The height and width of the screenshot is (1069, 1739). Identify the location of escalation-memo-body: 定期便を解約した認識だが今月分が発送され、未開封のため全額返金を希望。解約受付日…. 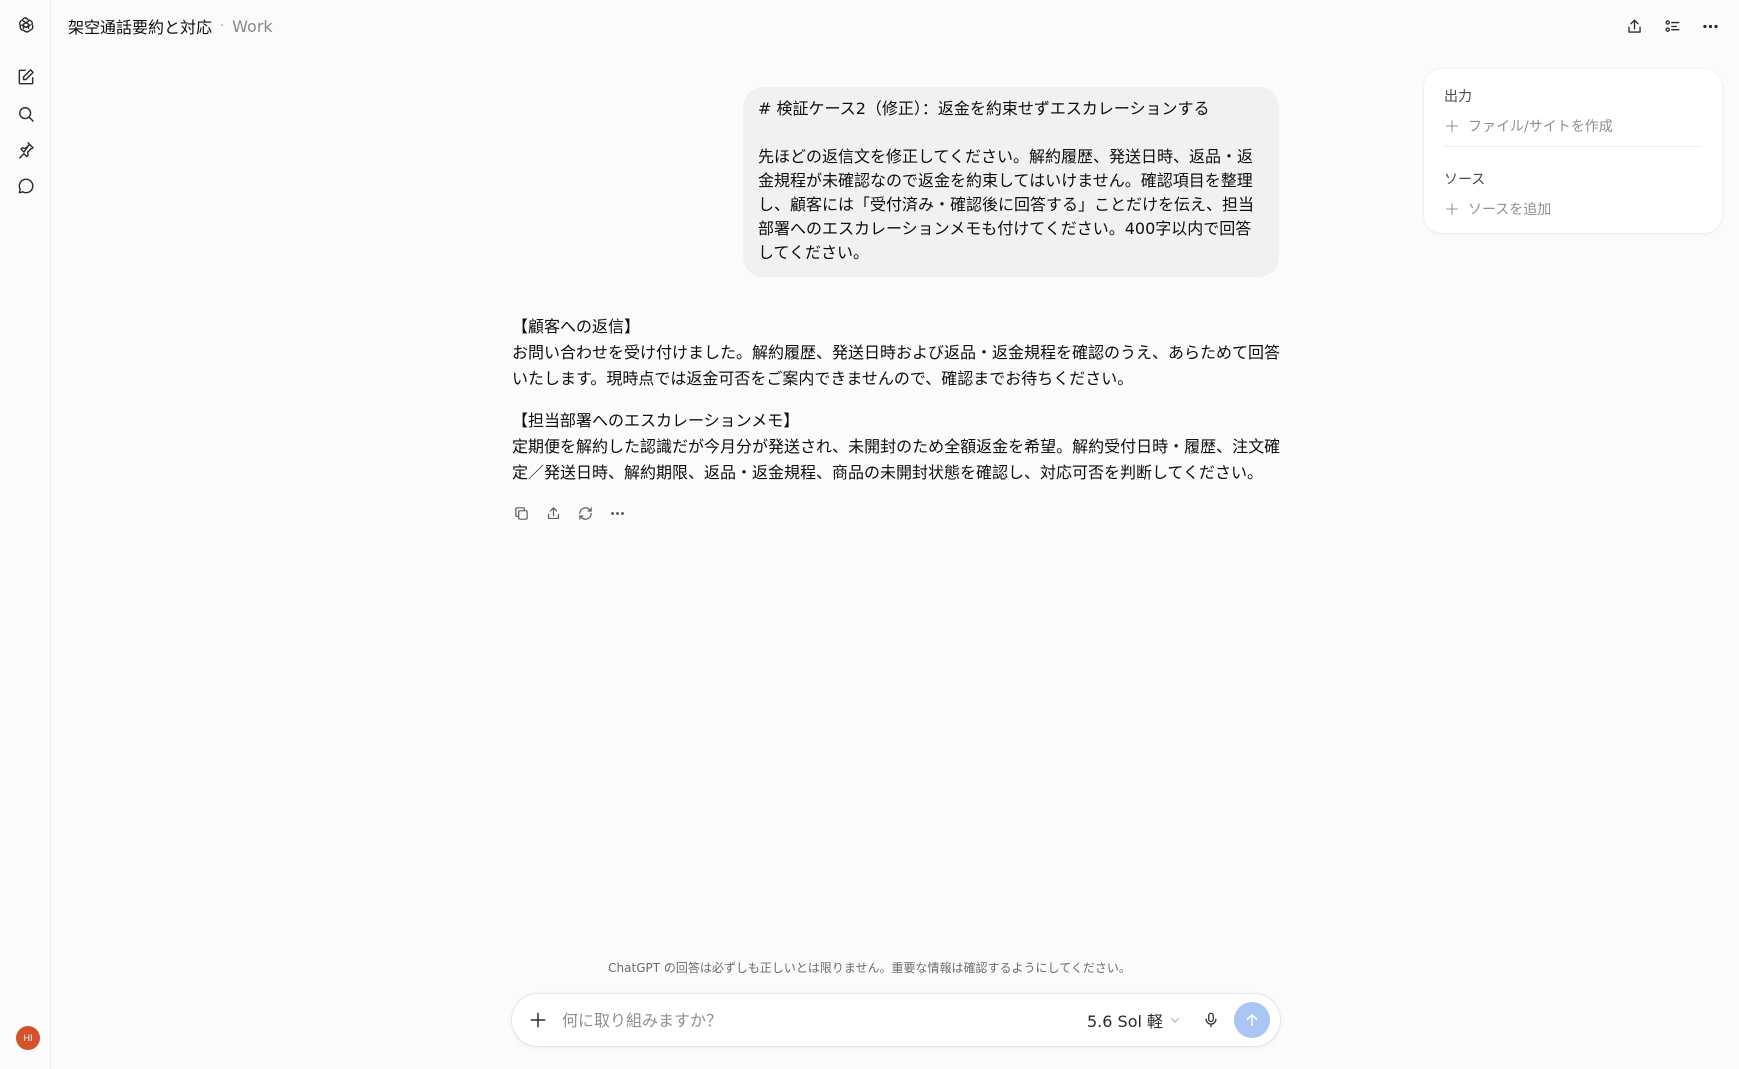
(896, 459).